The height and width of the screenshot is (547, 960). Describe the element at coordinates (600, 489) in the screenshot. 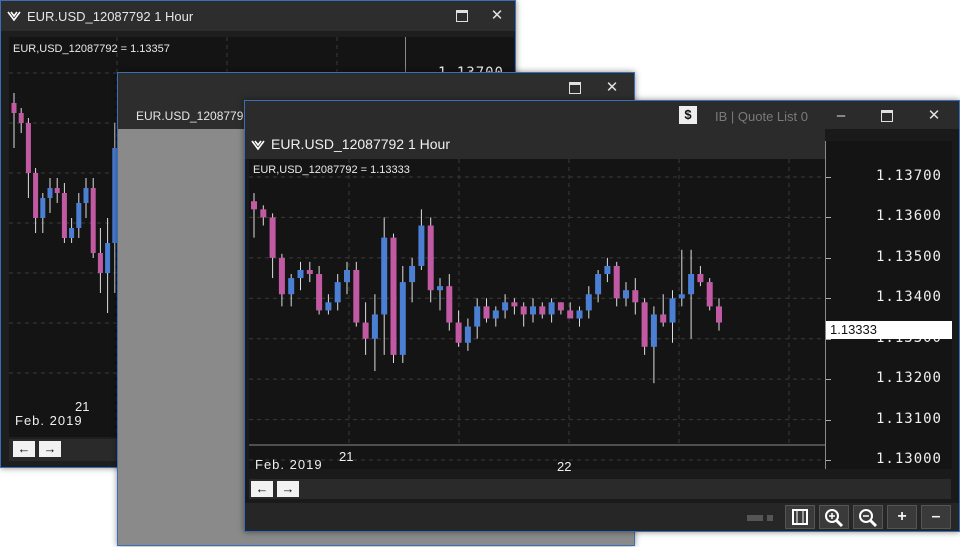

I see `front-nav-bar: ← →` at that location.